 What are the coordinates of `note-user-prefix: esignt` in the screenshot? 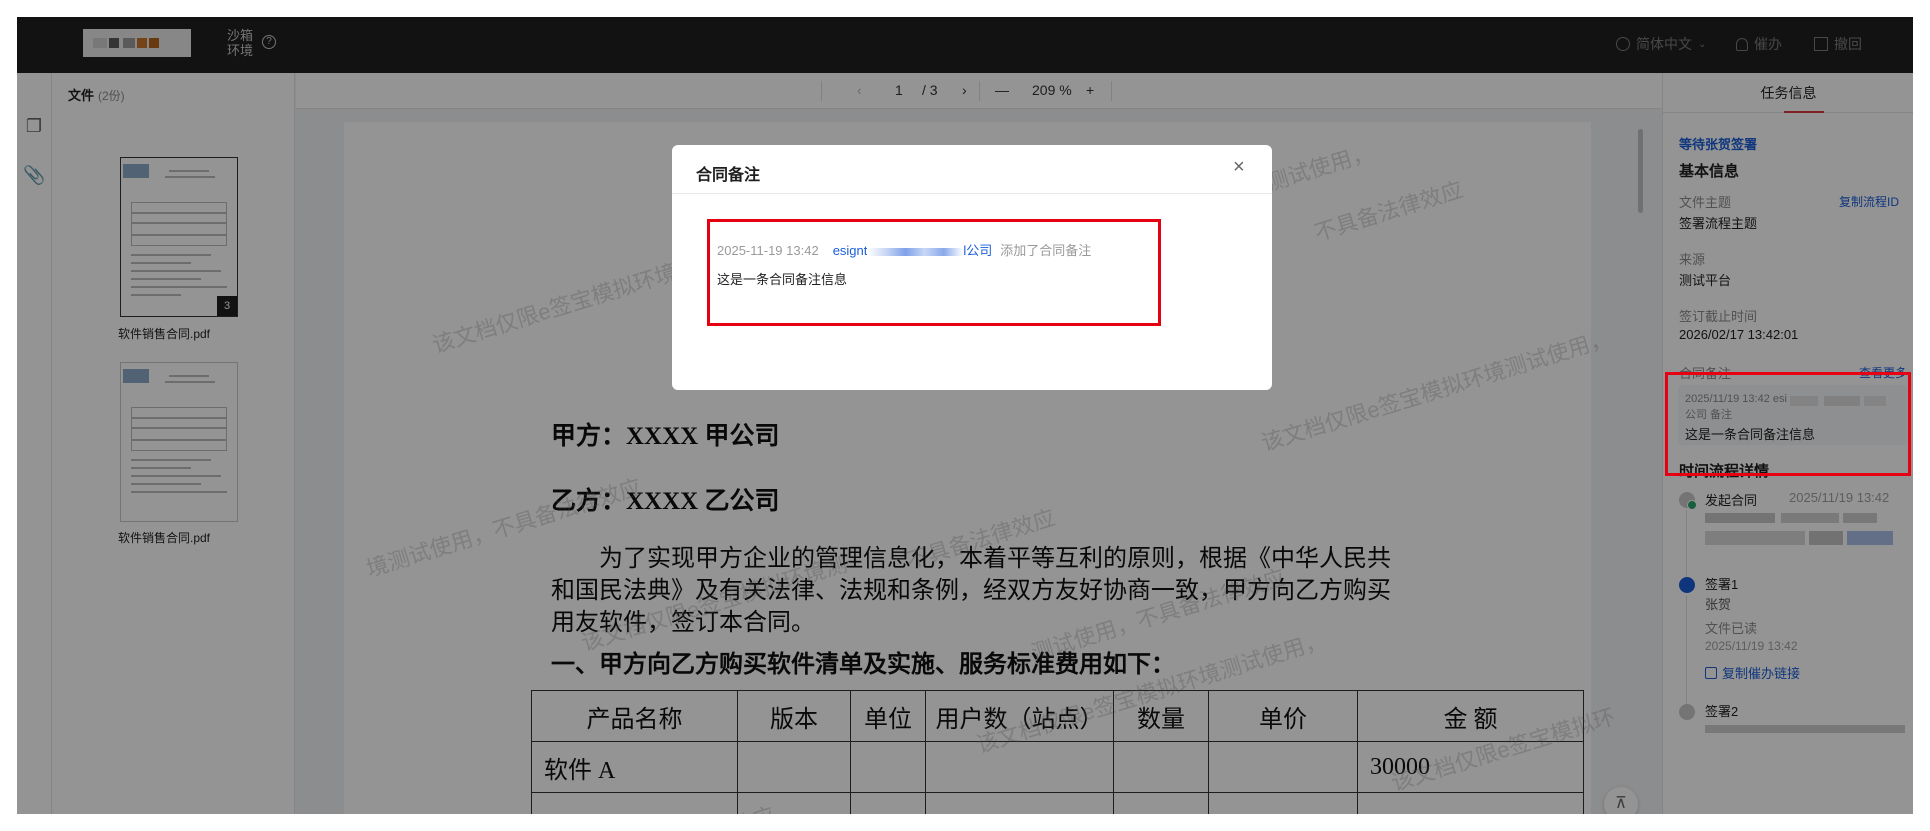 It's located at (850, 250).